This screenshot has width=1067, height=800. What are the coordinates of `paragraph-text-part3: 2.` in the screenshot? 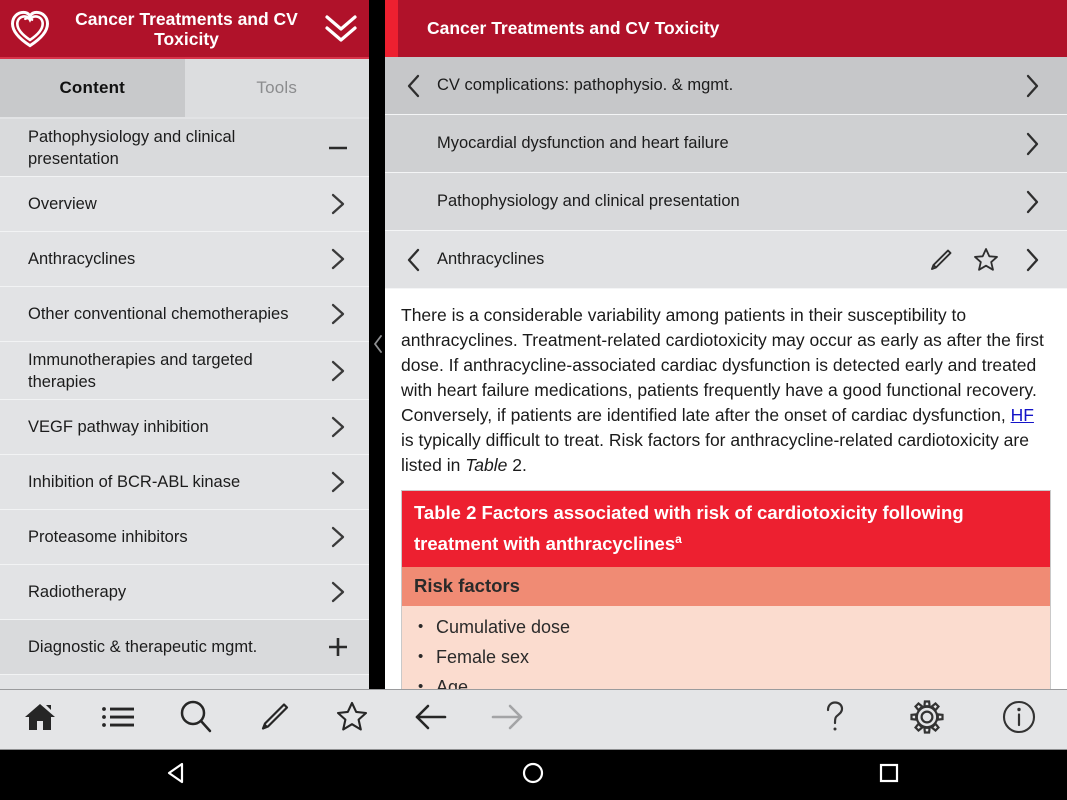 It's located at (517, 465).